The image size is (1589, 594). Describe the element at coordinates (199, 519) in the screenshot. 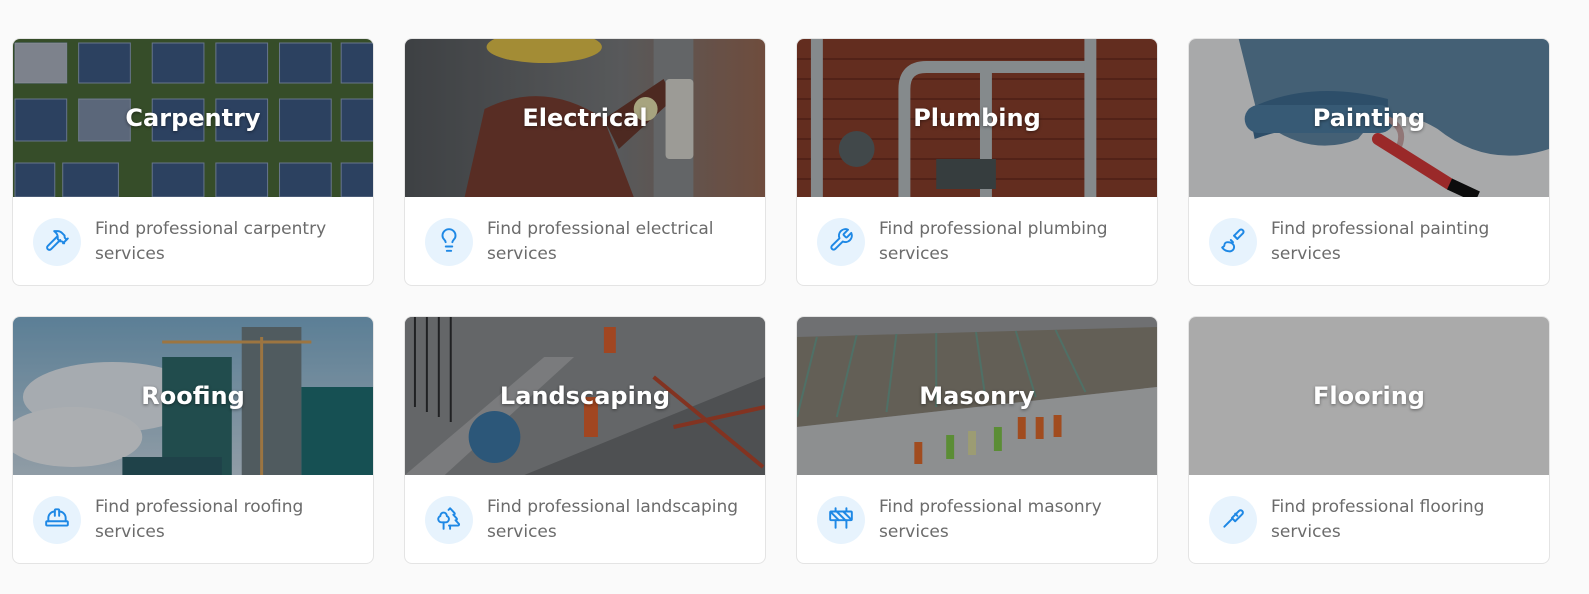

I see `service-description: Find professional roofing services` at that location.